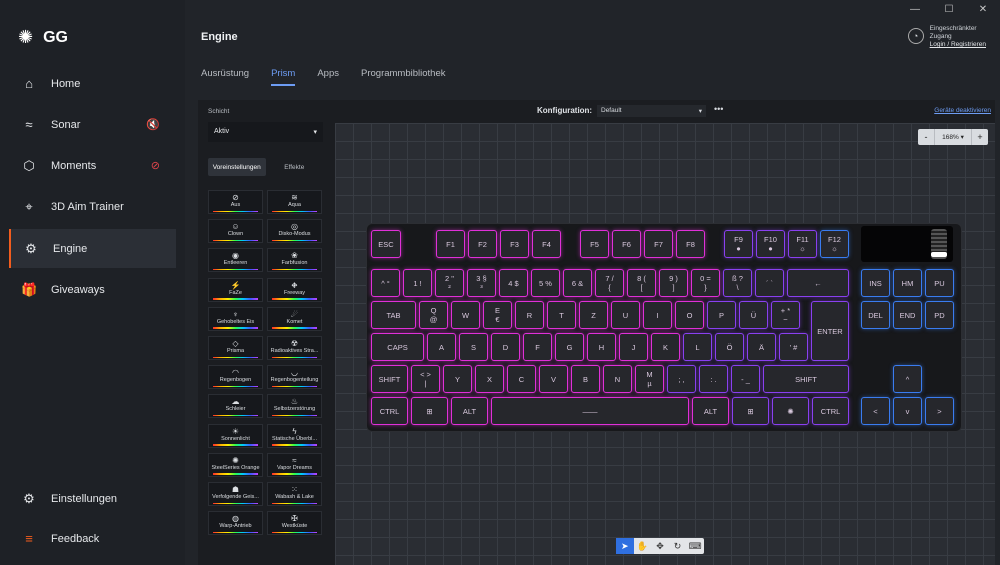 The image size is (1000, 565). Describe the element at coordinates (529, 315) in the screenshot. I see `keyboard-key: R` at that location.